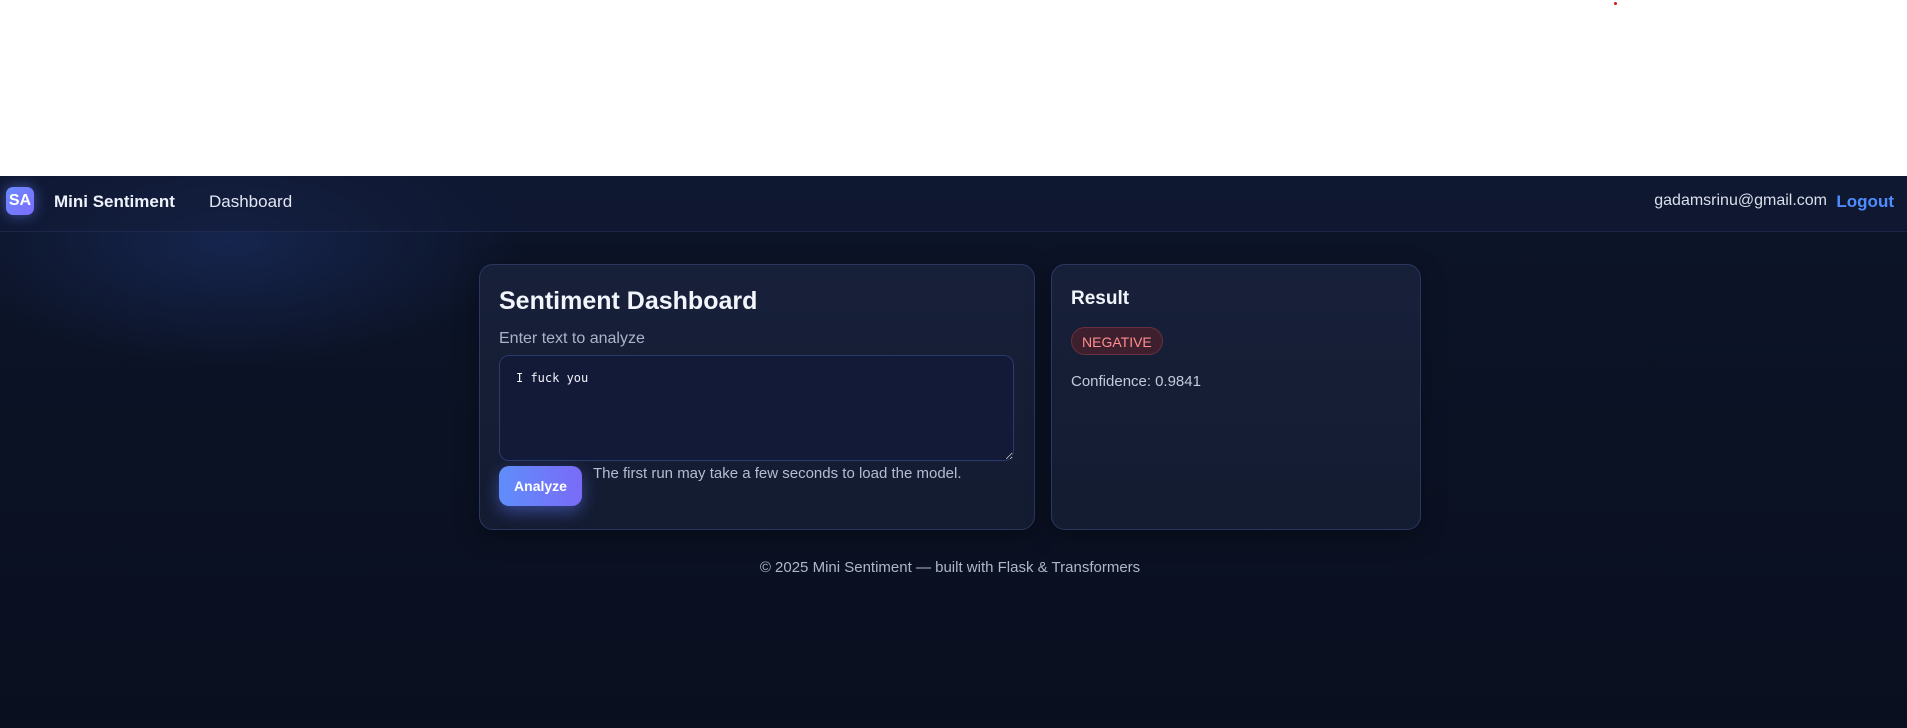  I want to click on text-input-label: Enter text to analyze, so click(572, 338).